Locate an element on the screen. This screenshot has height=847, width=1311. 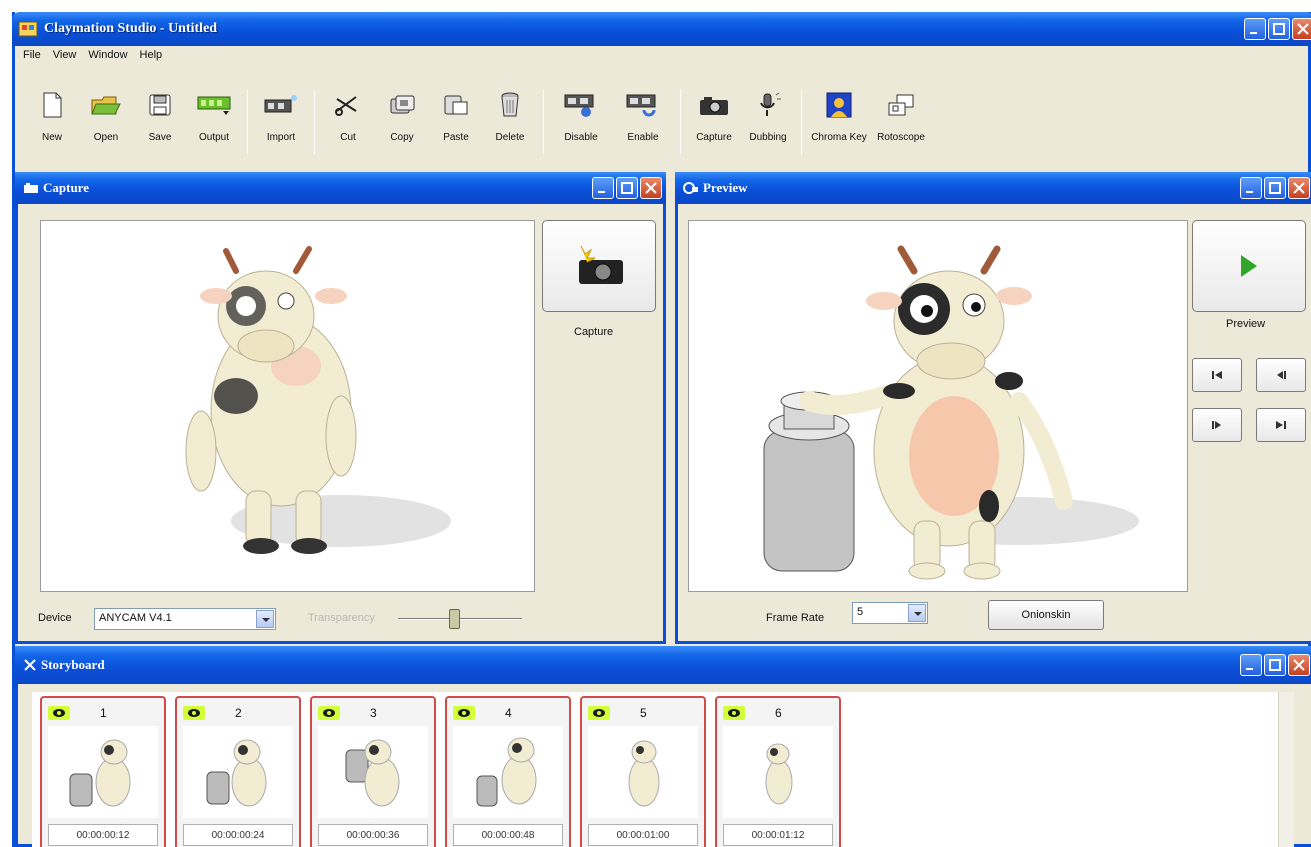
cow-capture-image is located at coordinates (318, 400).